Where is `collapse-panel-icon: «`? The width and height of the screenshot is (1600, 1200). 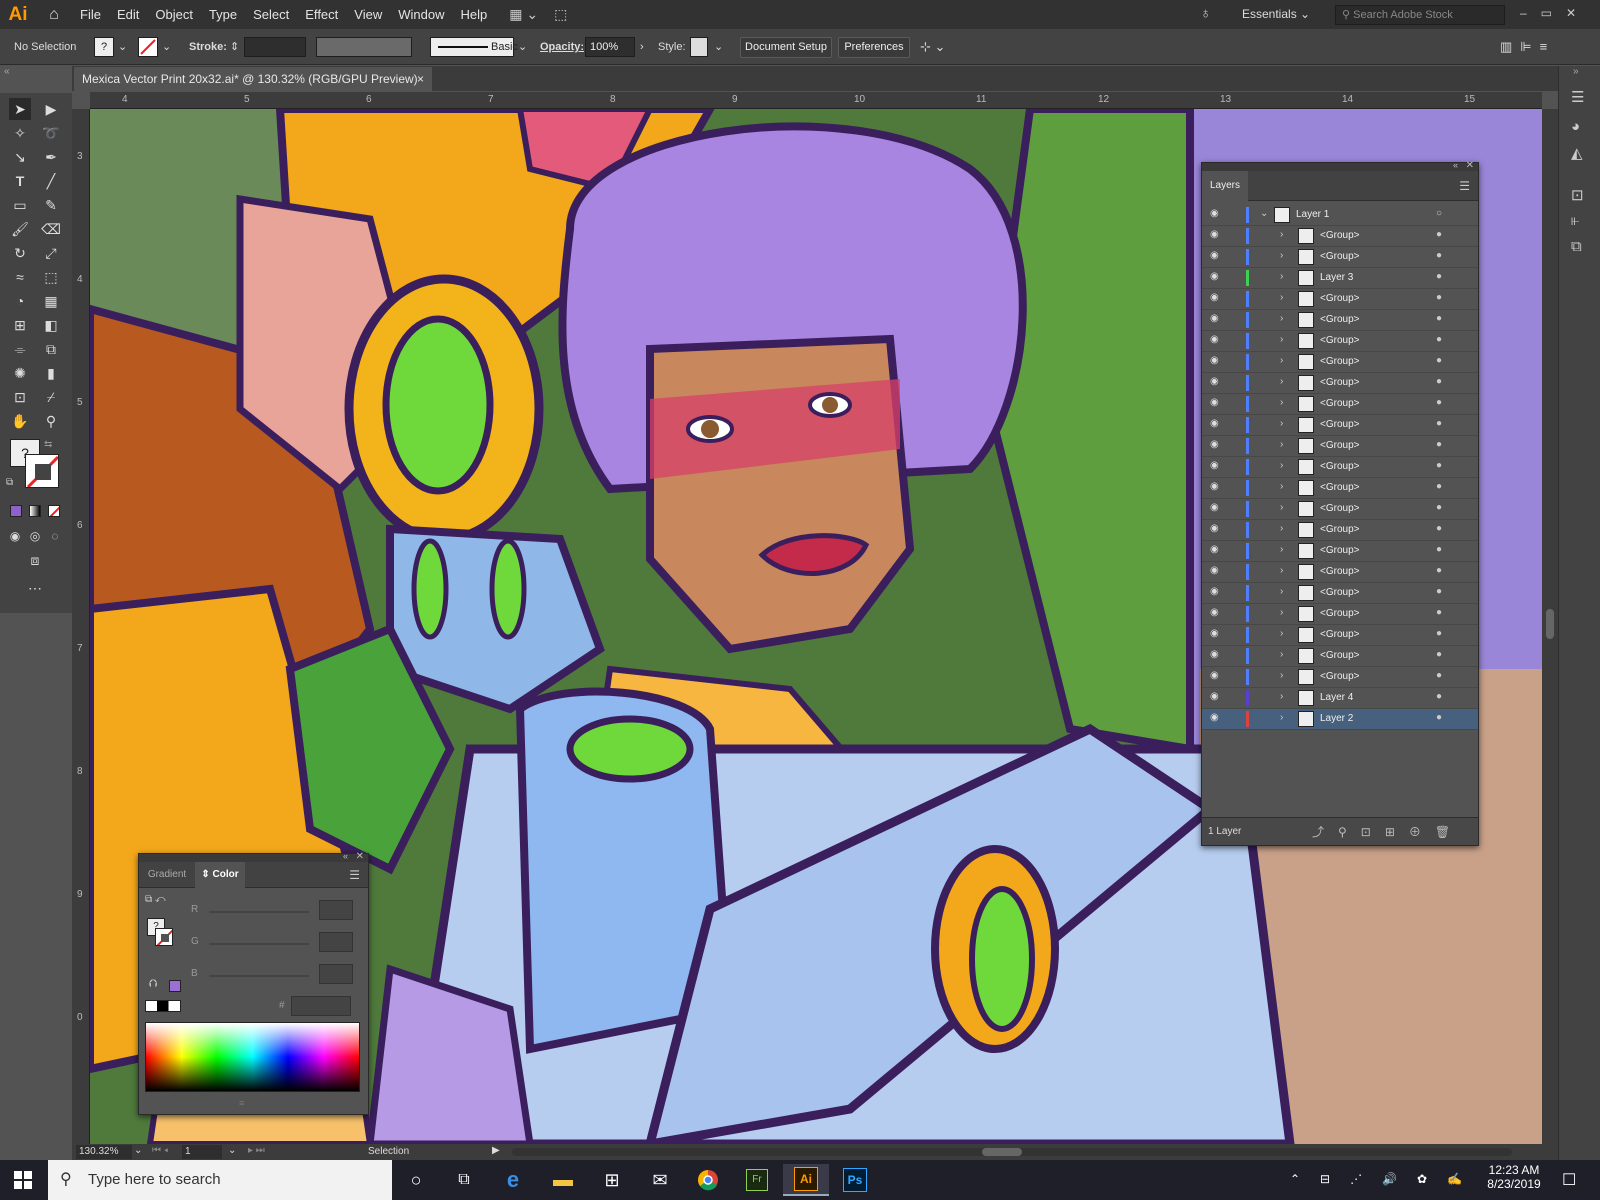
collapse-panel-icon: « is located at coordinates (1455, 165).